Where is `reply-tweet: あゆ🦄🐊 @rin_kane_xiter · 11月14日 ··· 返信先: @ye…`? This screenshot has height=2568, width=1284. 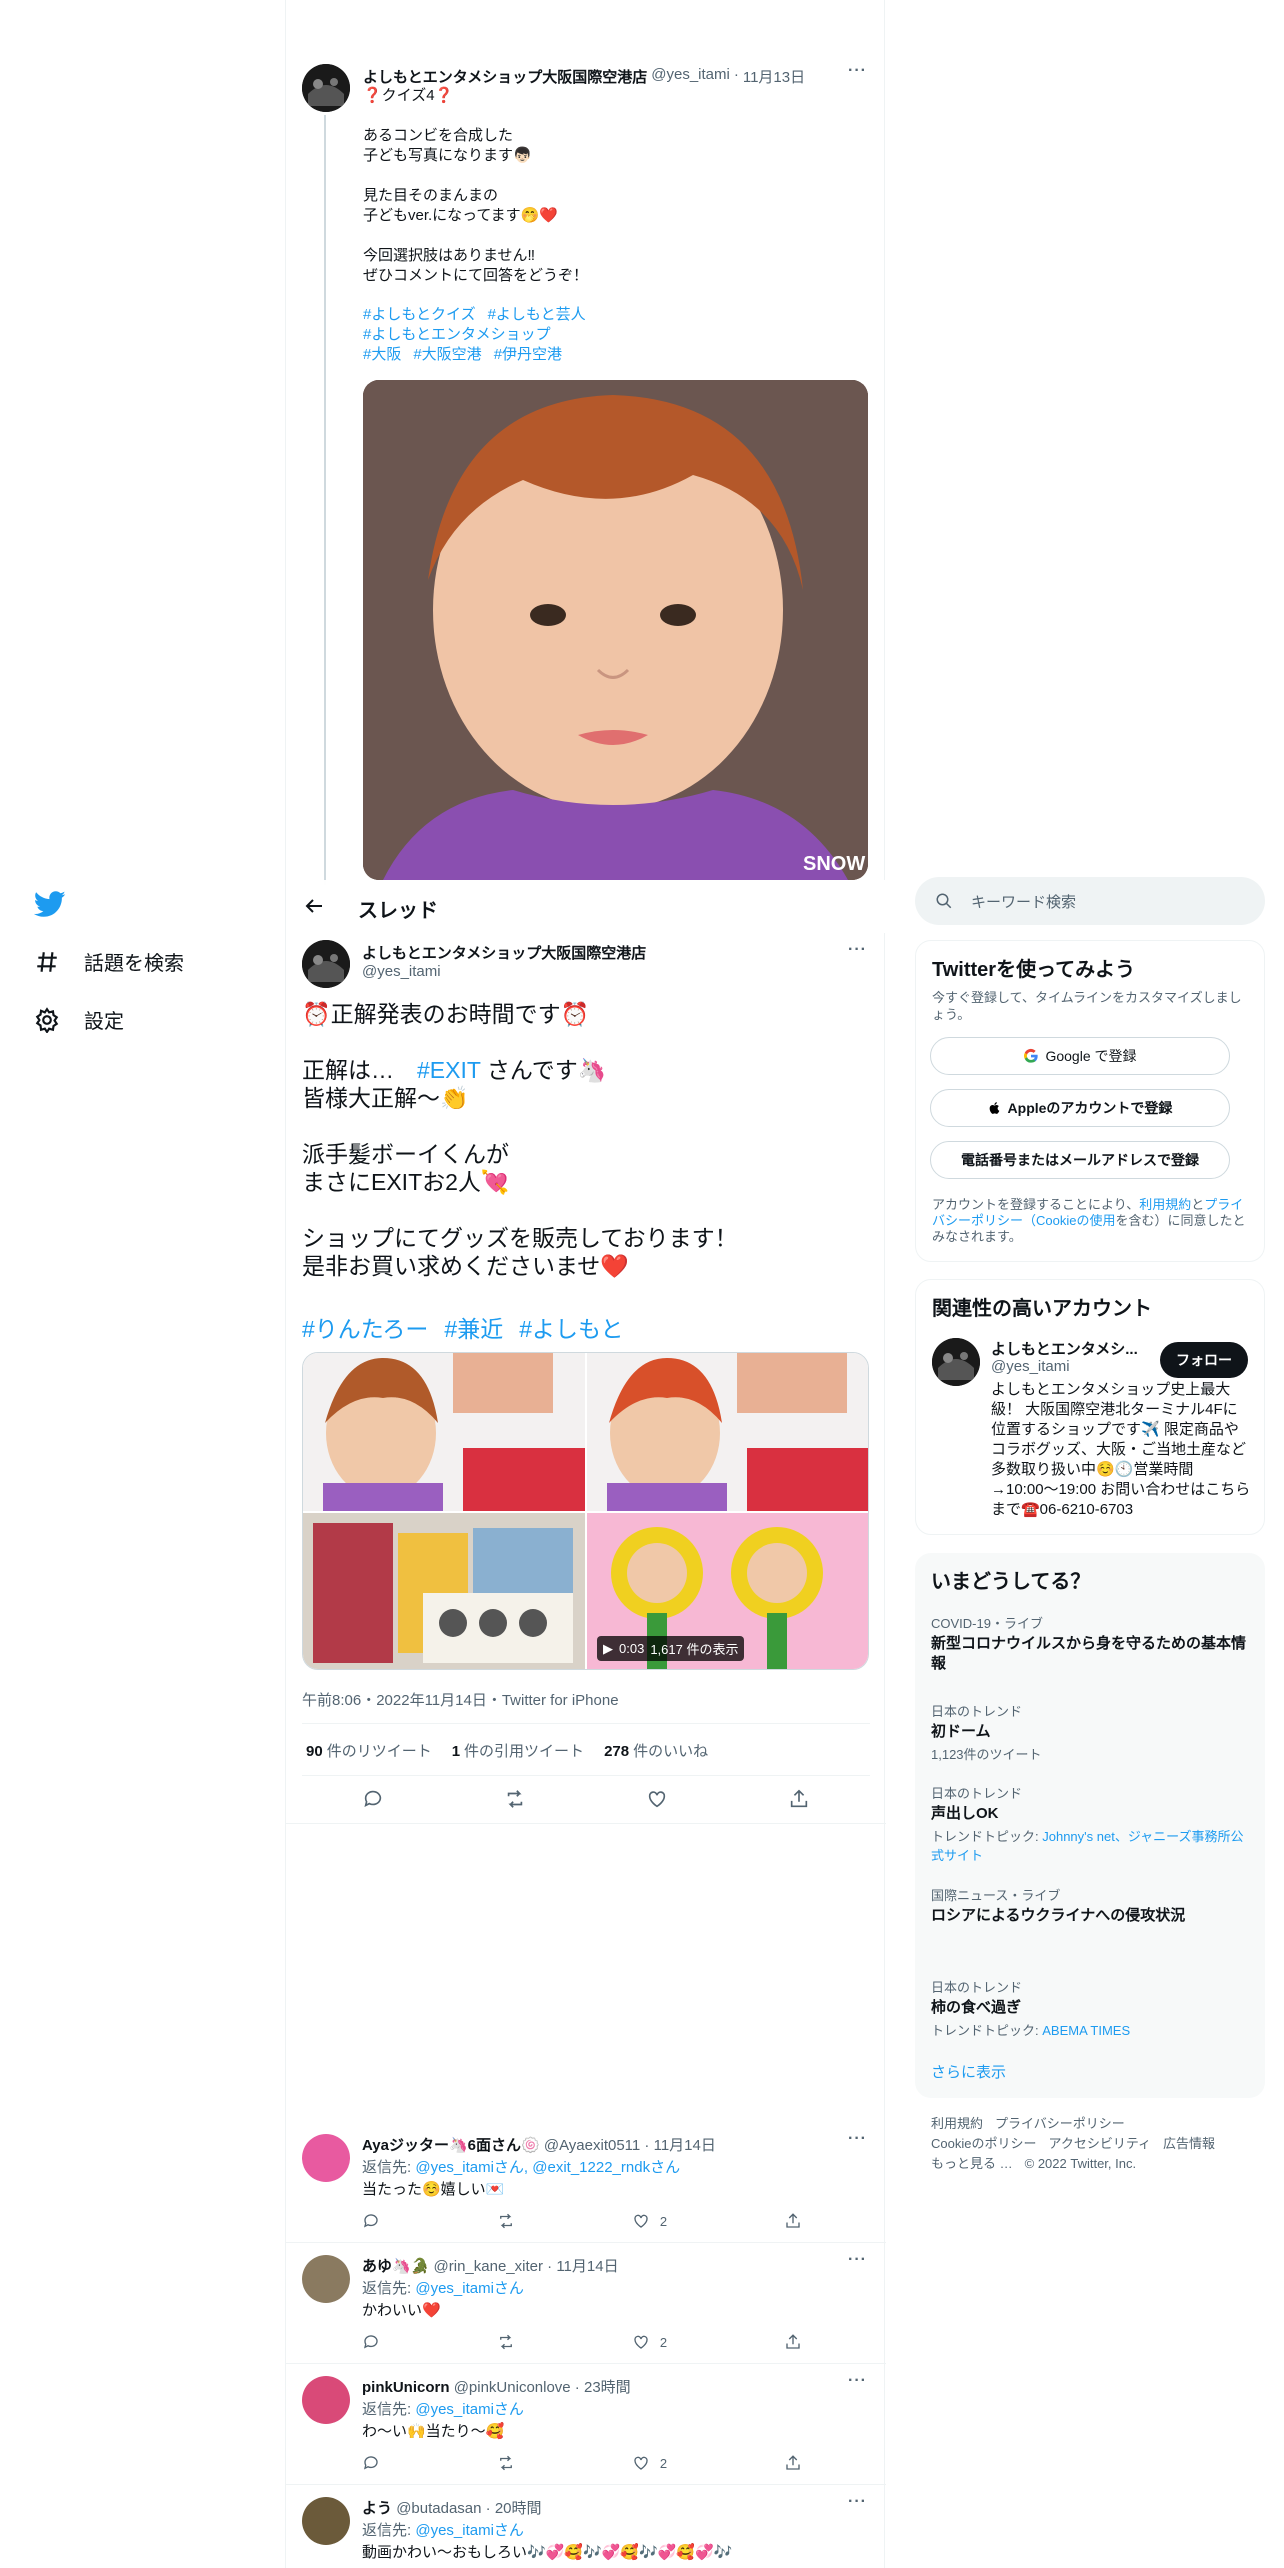 reply-tweet: あゆ🦄🐊 @rin_kane_xiter · 11月14日 ··· 返信先: @ye… is located at coordinates (586, 2303).